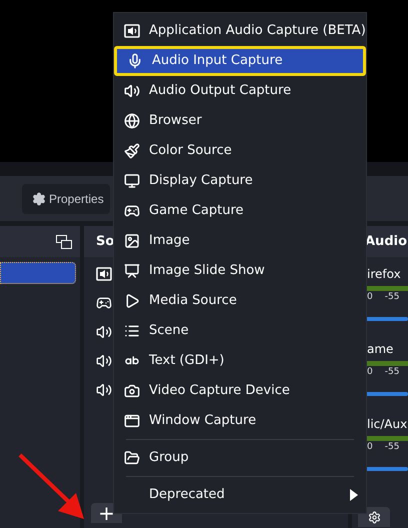  Describe the element at coordinates (240, 61) in the screenshot. I see `menu-item: Audio Input Capture` at that location.